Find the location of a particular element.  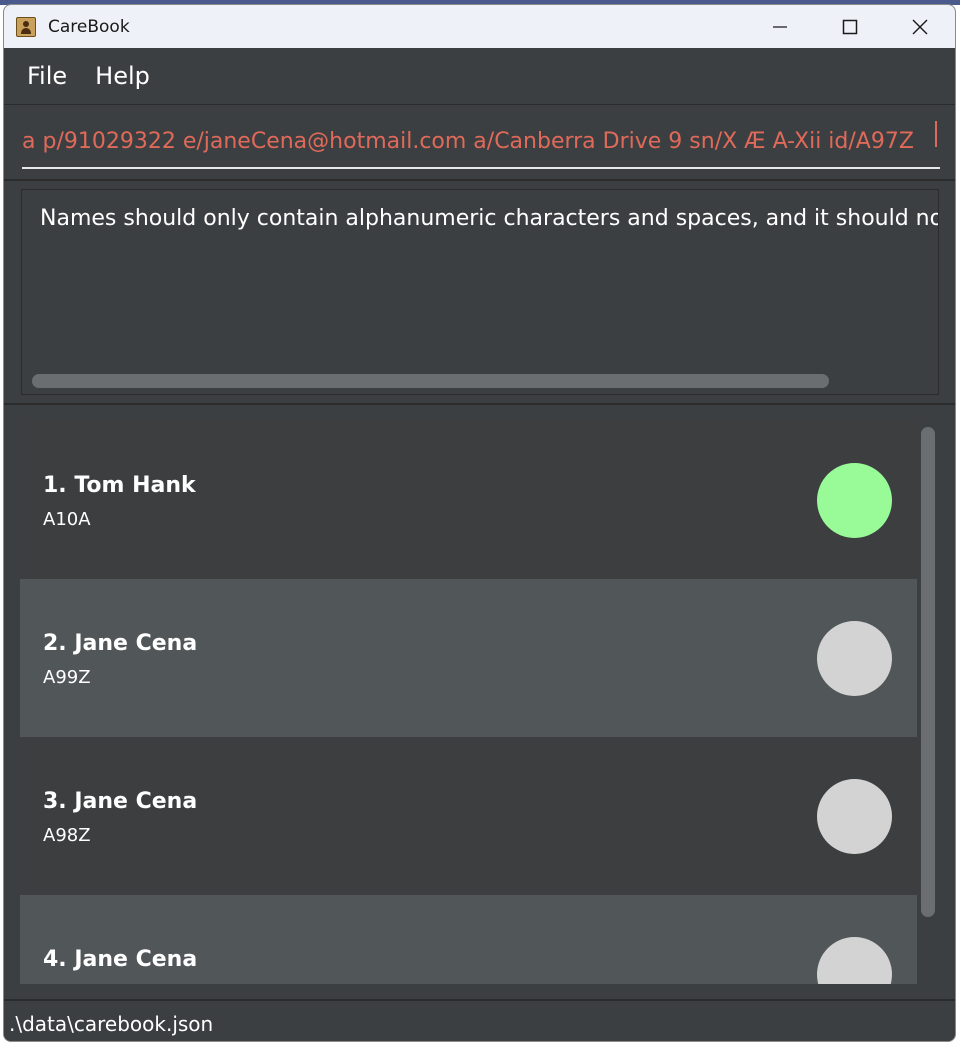

close-button is located at coordinates (920, 26).